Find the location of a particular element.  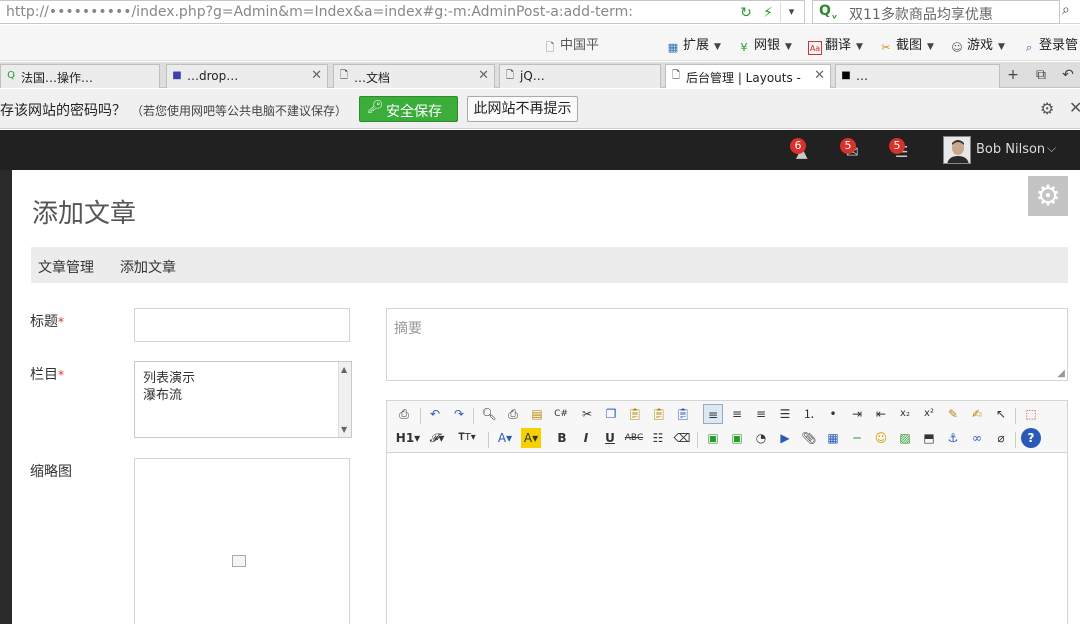

remove-format-icon: ⌫ is located at coordinates (682, 438).